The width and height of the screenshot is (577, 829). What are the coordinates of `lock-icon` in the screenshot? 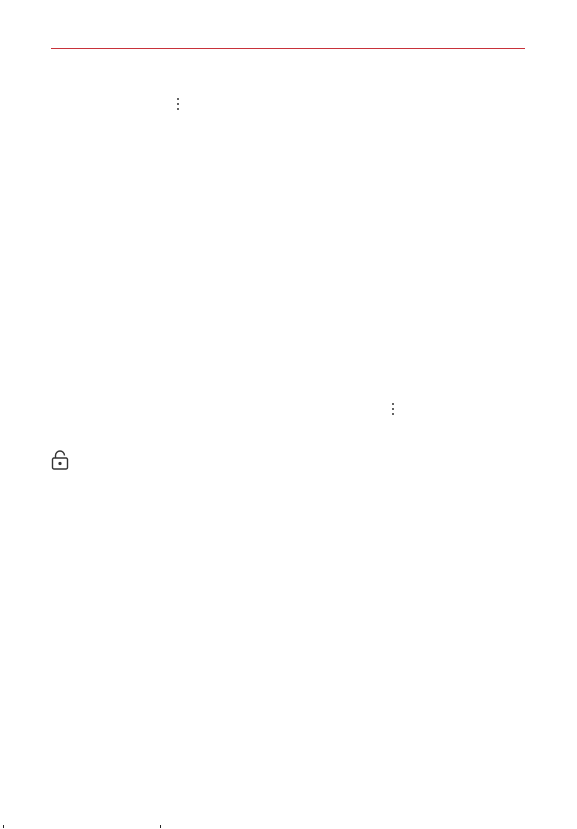 It's located at (60, 460).